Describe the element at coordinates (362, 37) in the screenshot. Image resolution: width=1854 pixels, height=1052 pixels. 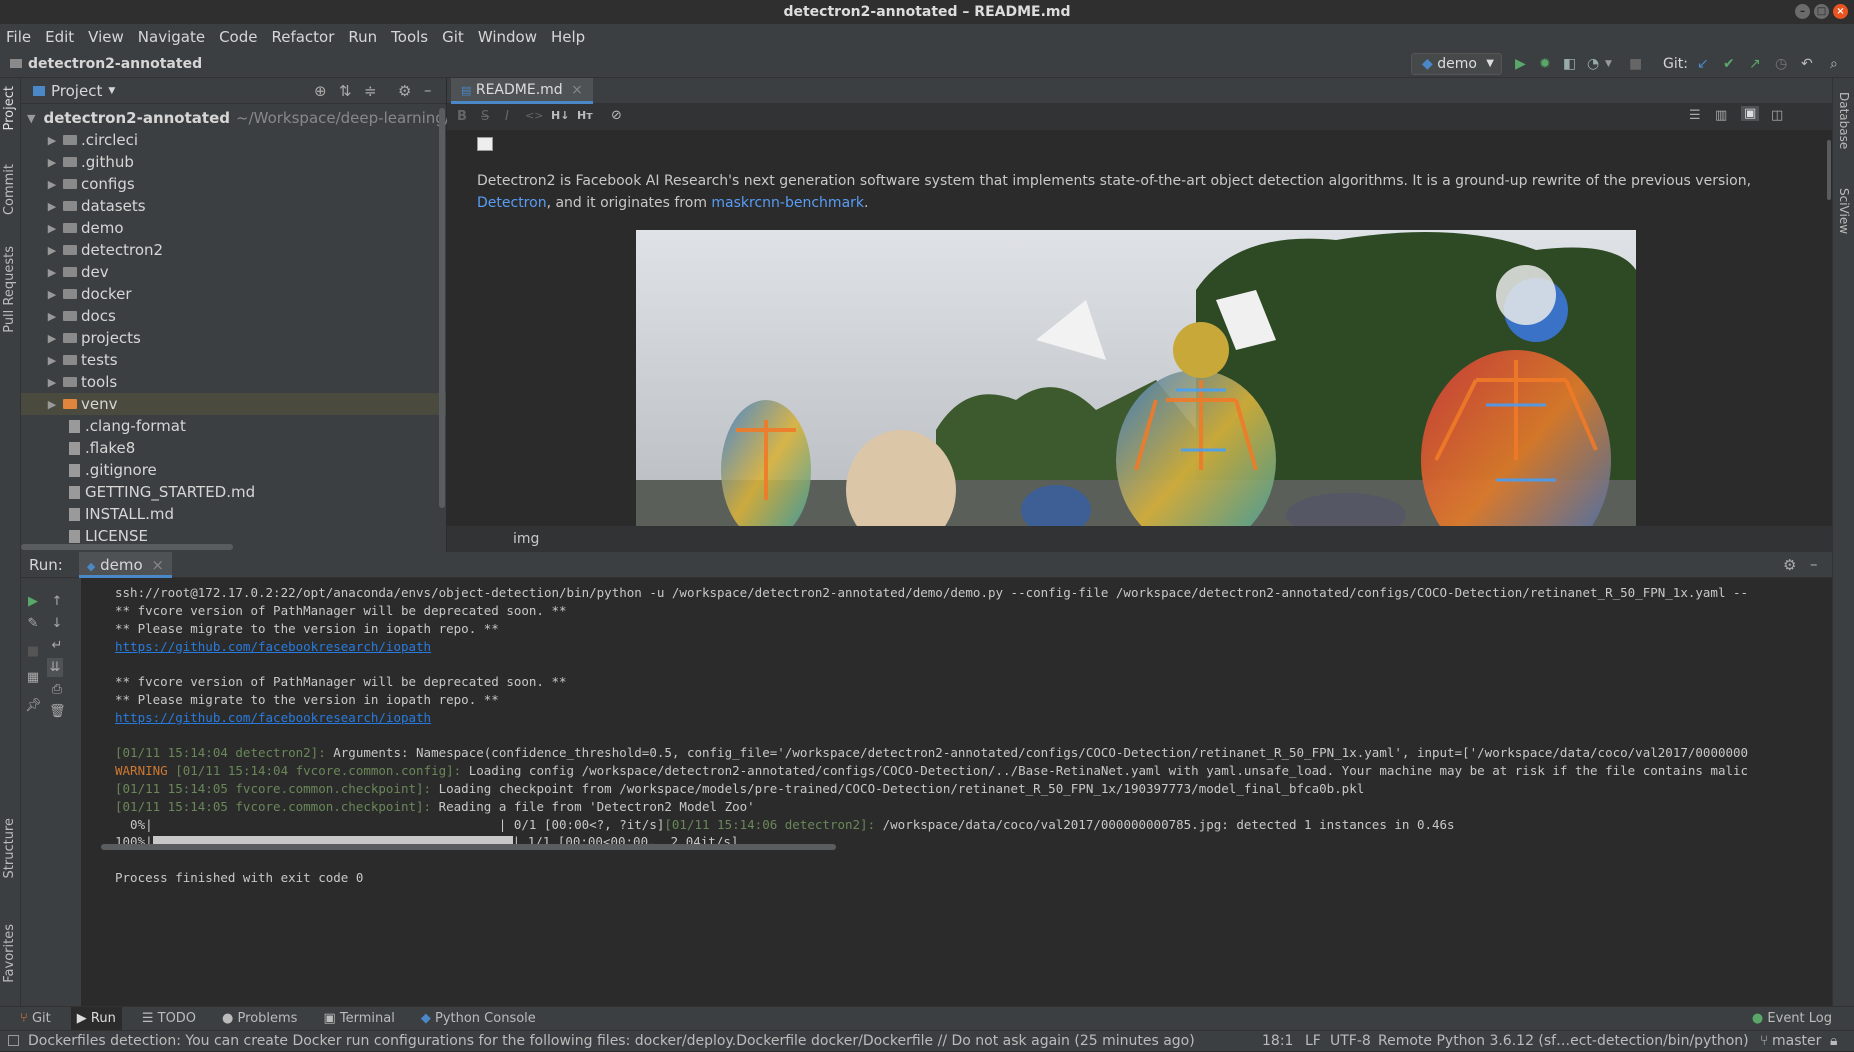
I see `menu-run: Run` at that location.